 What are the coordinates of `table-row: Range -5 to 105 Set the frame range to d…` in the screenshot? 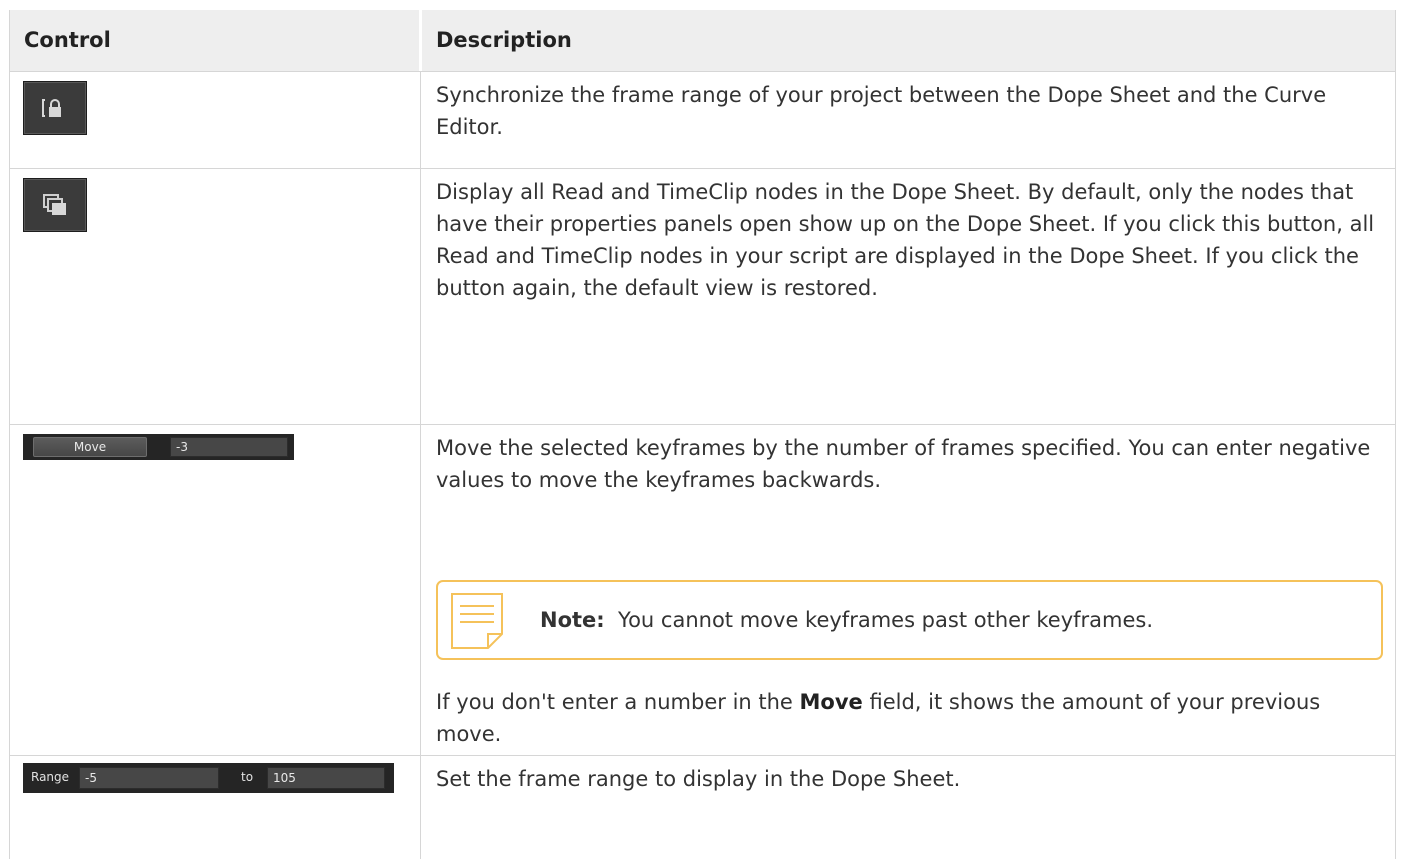 It's located at (702, 807).